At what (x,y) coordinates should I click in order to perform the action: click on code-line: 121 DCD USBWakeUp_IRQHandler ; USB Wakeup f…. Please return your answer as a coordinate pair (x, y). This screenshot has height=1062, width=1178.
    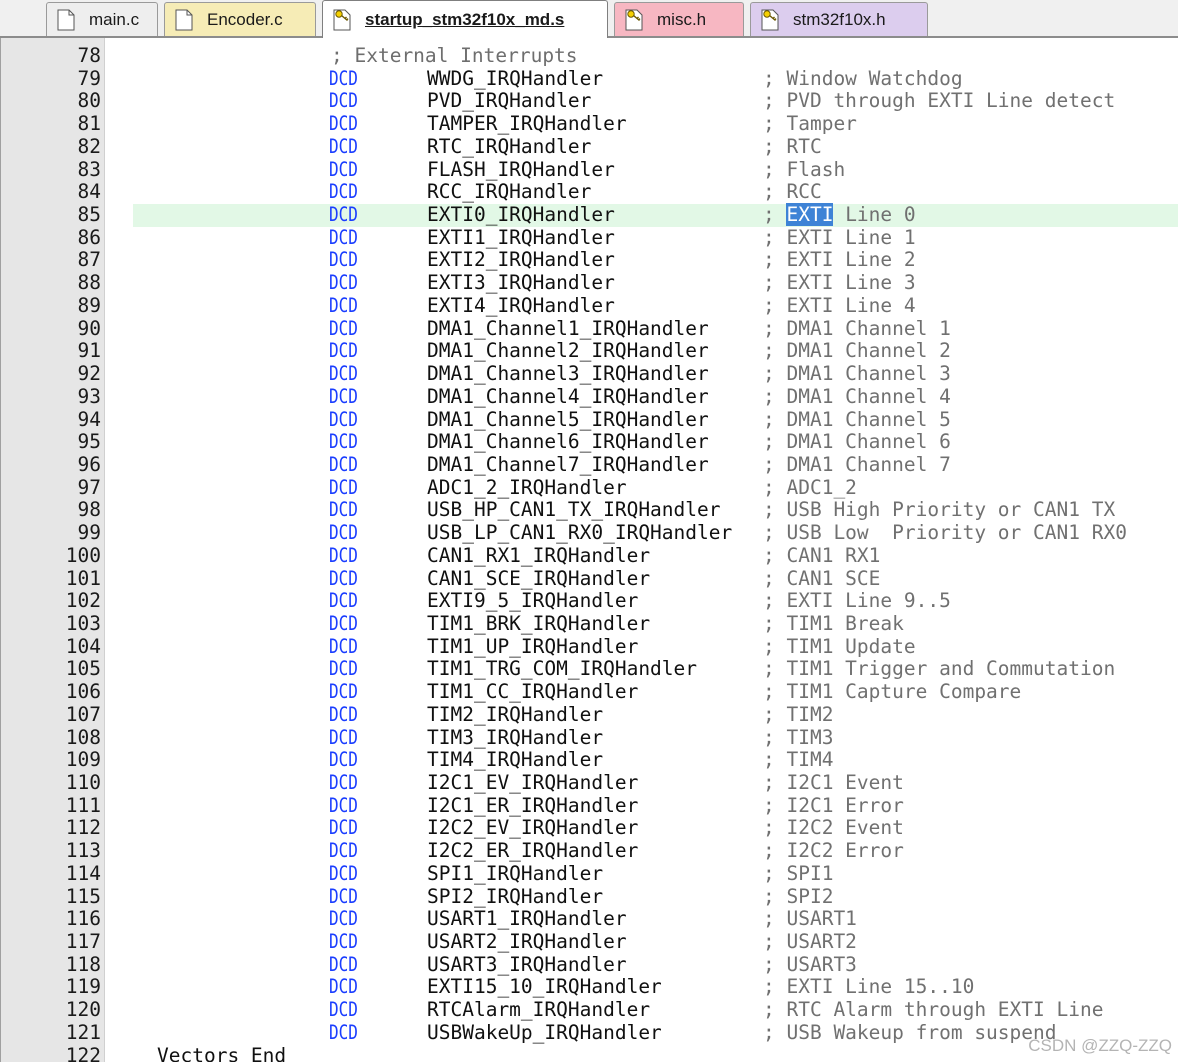
    Looking at the image, I should click on (589, 1032).